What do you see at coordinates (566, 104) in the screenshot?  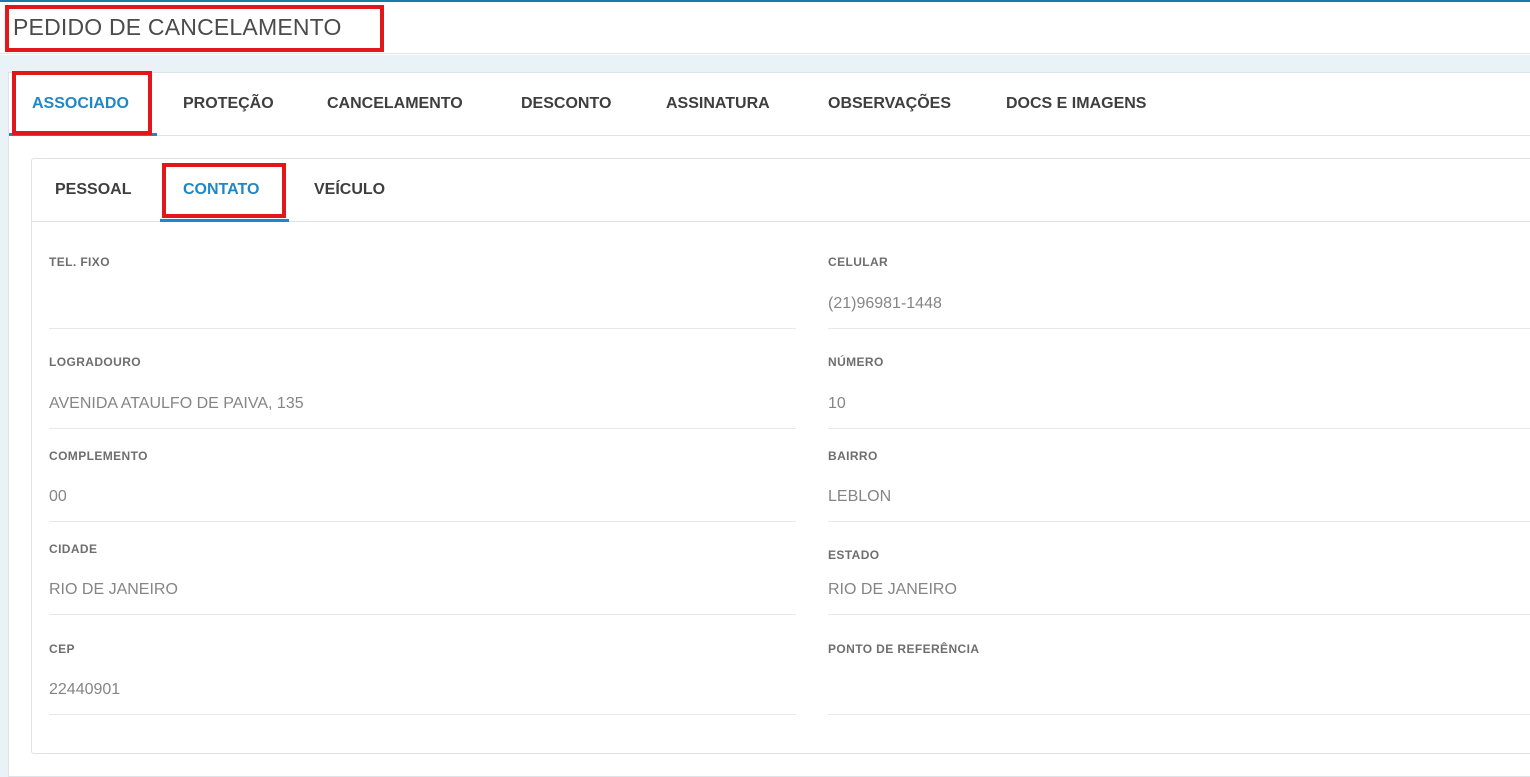 I see `tab-desconto: DESCONTO` at bounding box center [566, 104].